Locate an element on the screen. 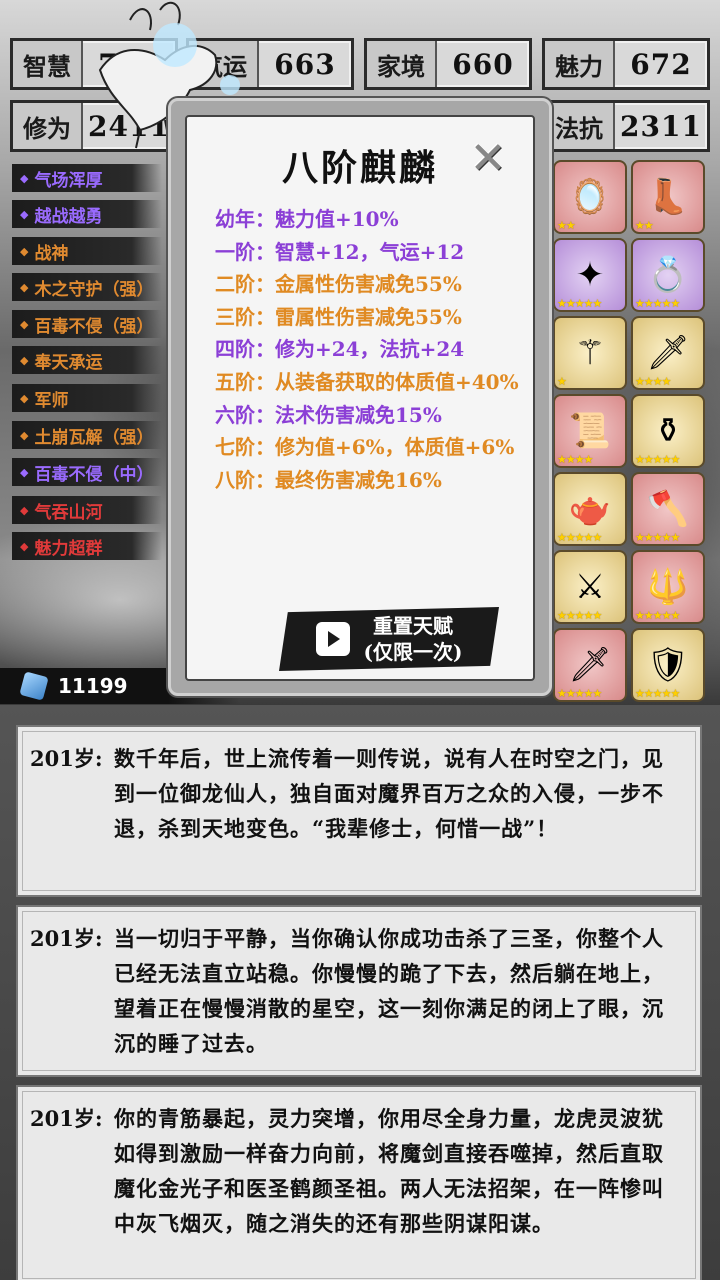  talent-item: ◆ 气吞山河 is located at coordinates (87, 510).